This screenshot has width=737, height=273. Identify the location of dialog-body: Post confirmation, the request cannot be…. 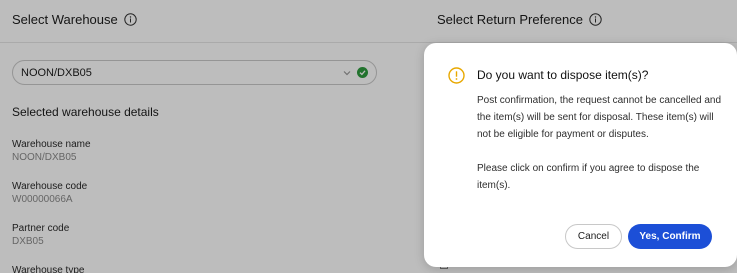
(599, 143).